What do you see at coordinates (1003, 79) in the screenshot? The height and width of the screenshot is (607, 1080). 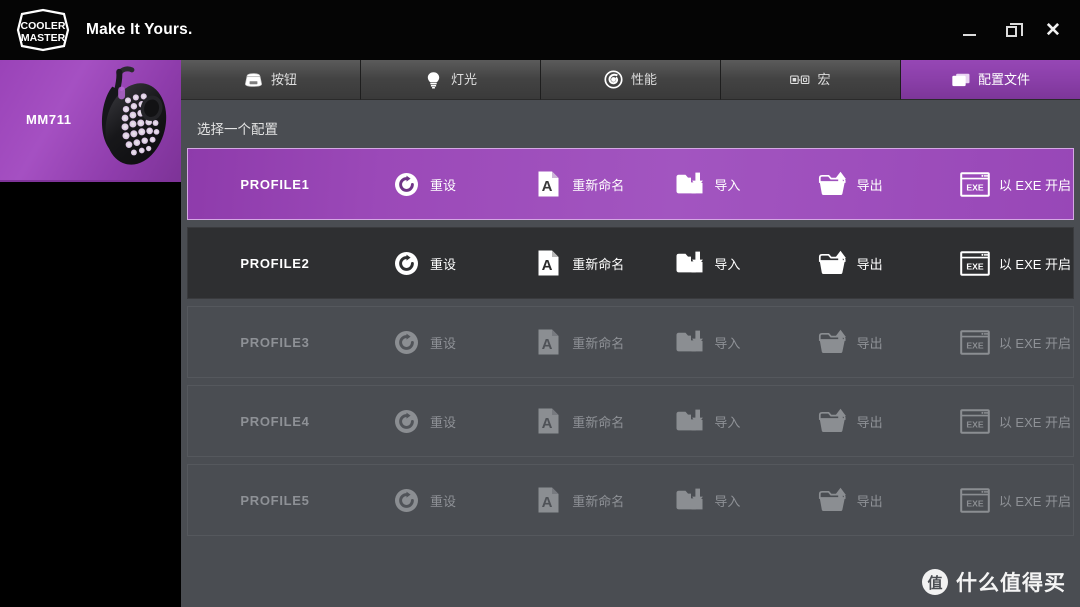 I see `tab-label: 配置文件` at bounding box center [1003, 79].